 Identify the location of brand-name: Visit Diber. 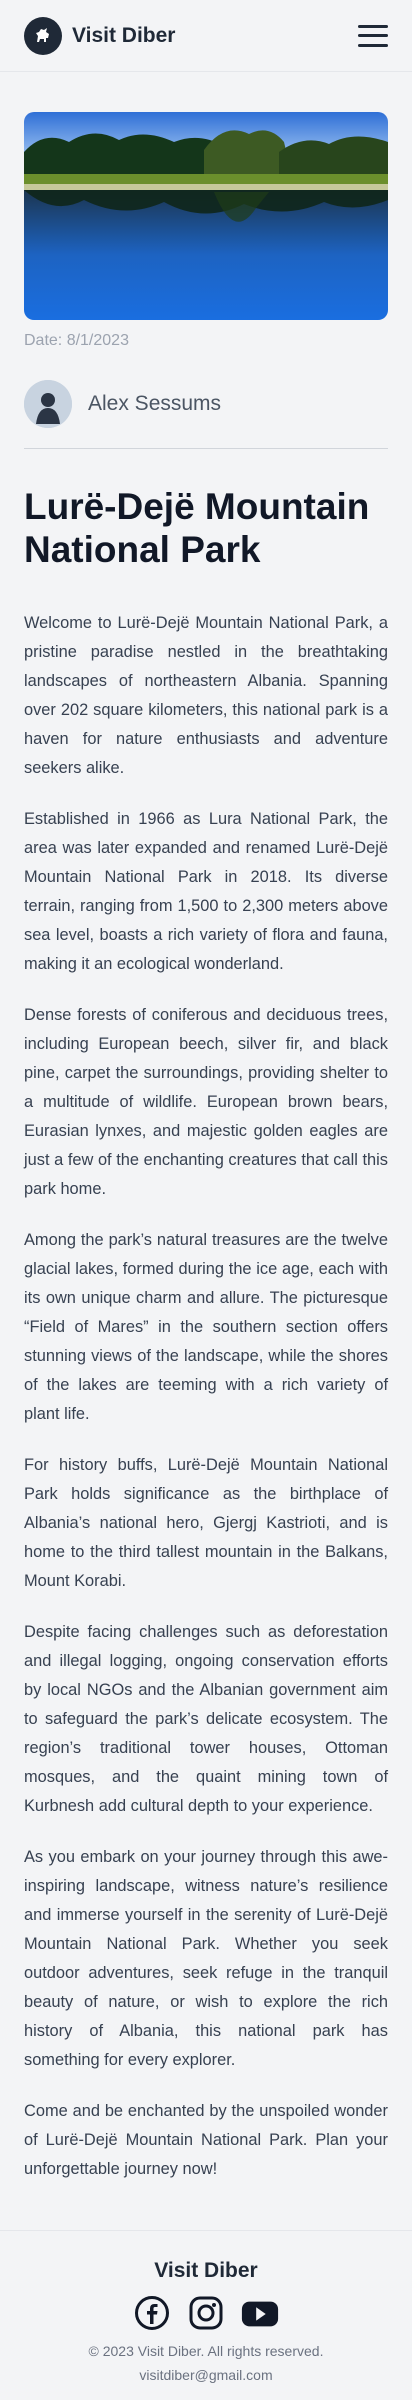
(124, 35).